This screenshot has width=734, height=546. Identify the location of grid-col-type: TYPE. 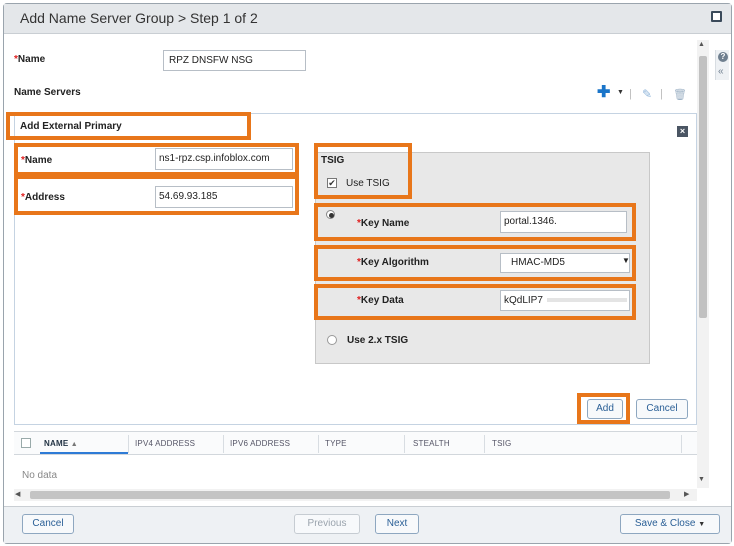
(336, 443).